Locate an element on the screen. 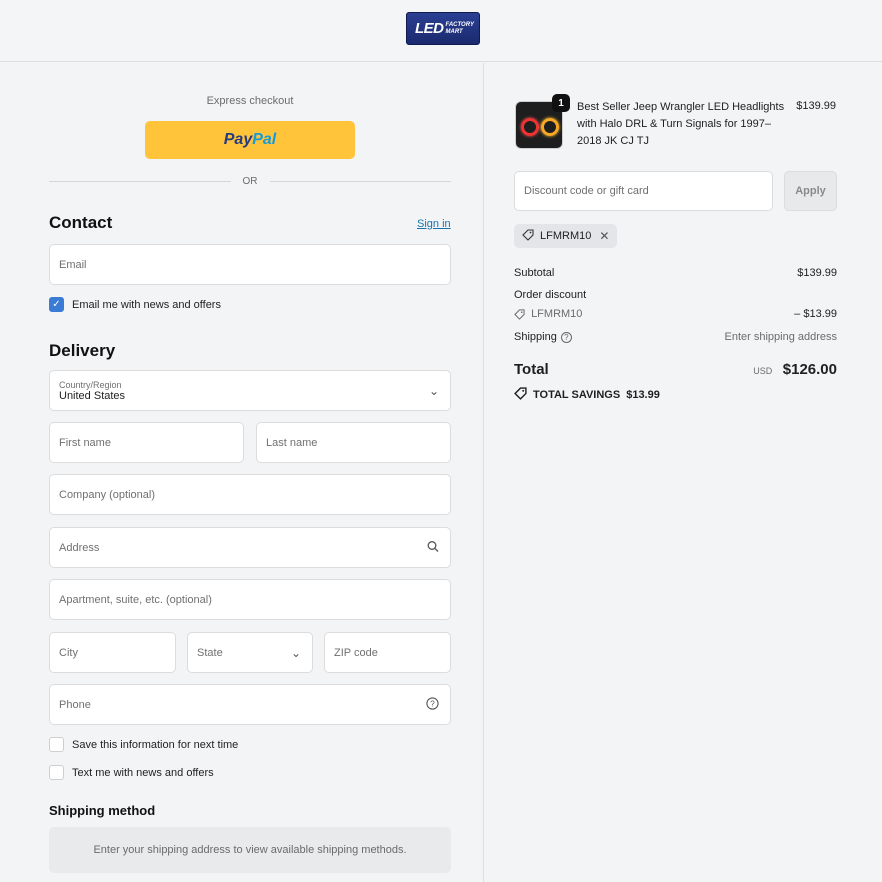 This screenshot has width=882, height=882. country-value: United States is located at coordinates (92, 395).